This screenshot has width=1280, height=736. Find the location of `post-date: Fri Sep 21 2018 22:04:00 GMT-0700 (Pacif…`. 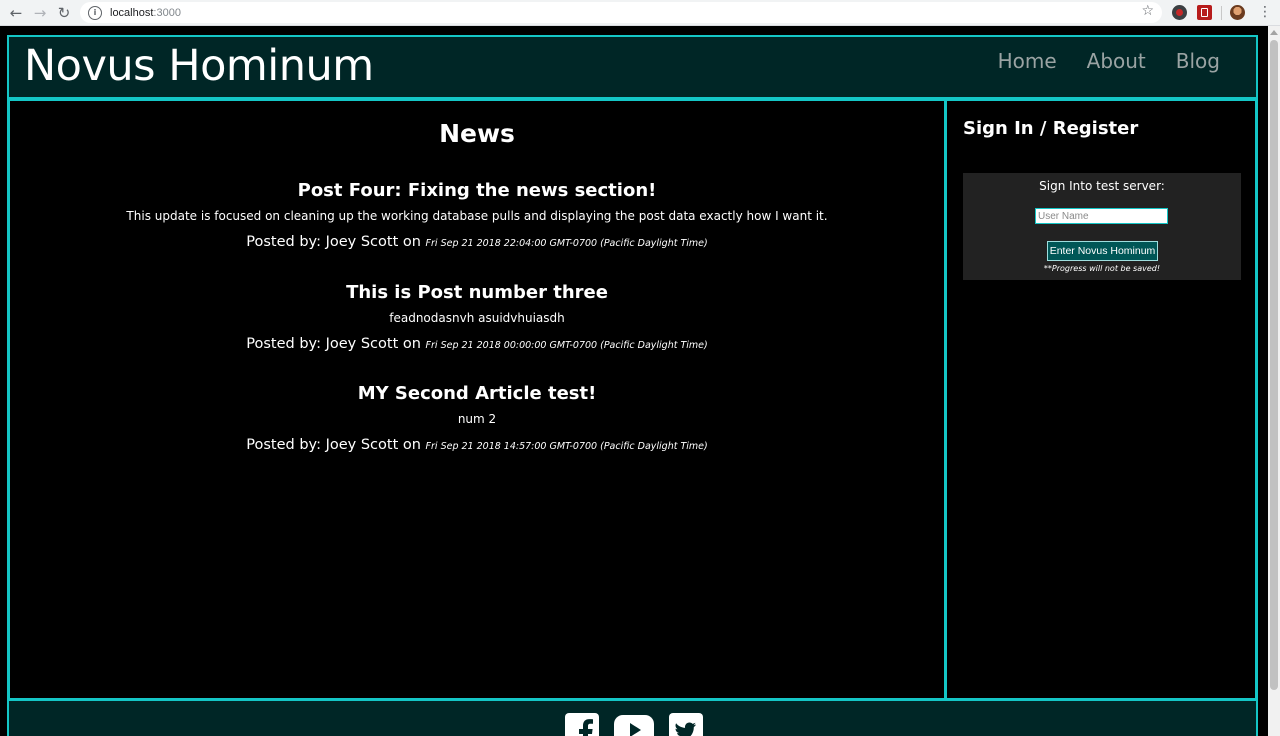

post-date: Fri Sep 21 2018 22:04:00 GMT-0700 (Pacif… is located at coordinates (566, 243).